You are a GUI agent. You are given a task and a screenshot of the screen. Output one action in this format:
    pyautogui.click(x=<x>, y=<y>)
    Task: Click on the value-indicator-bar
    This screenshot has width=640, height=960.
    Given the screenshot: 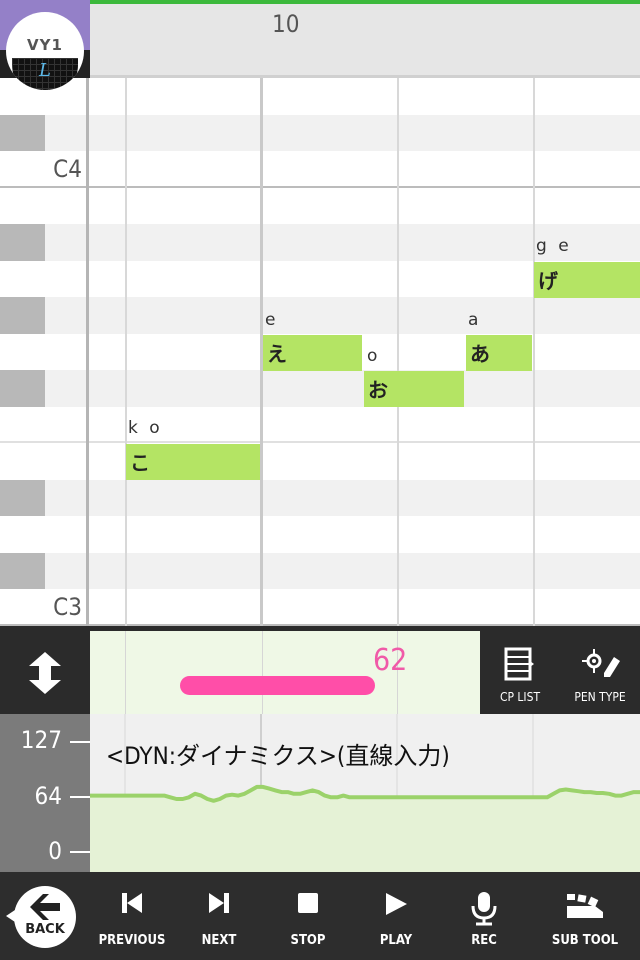 What is the action you would take?
    pyautogui.click(x=277, y=685)
    